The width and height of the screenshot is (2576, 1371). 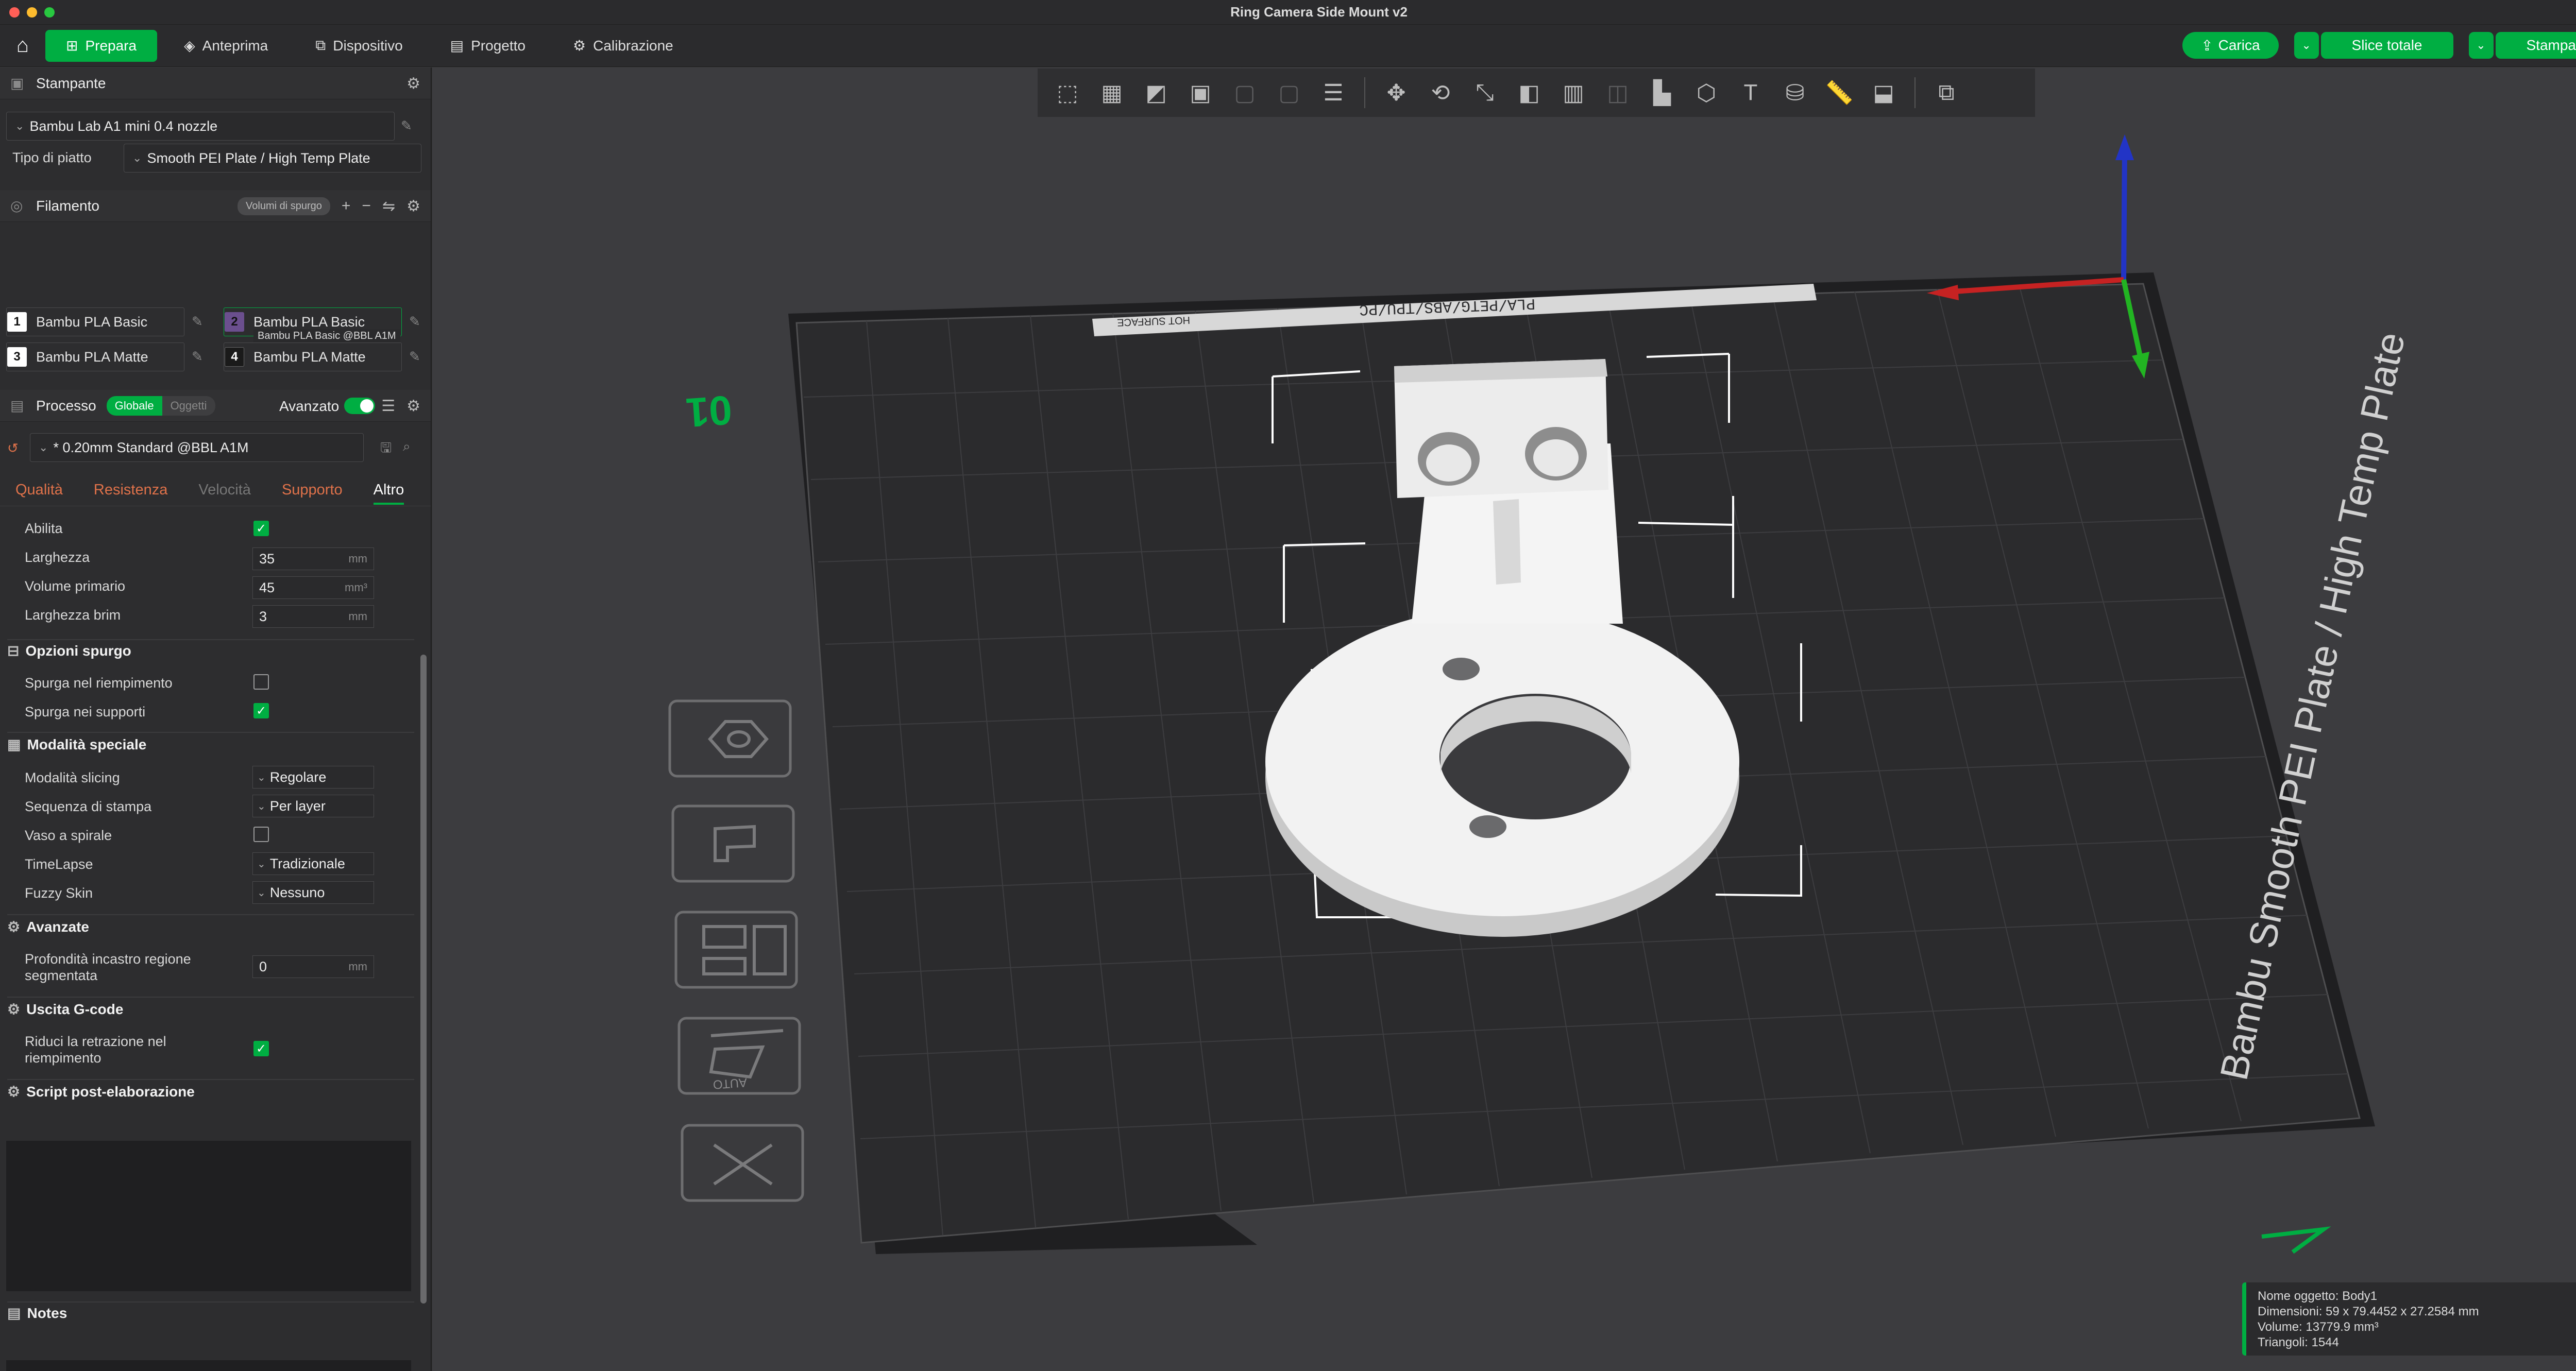 I want to click on filament-4-edit-icon: ✎, so click(x=414, y=357).